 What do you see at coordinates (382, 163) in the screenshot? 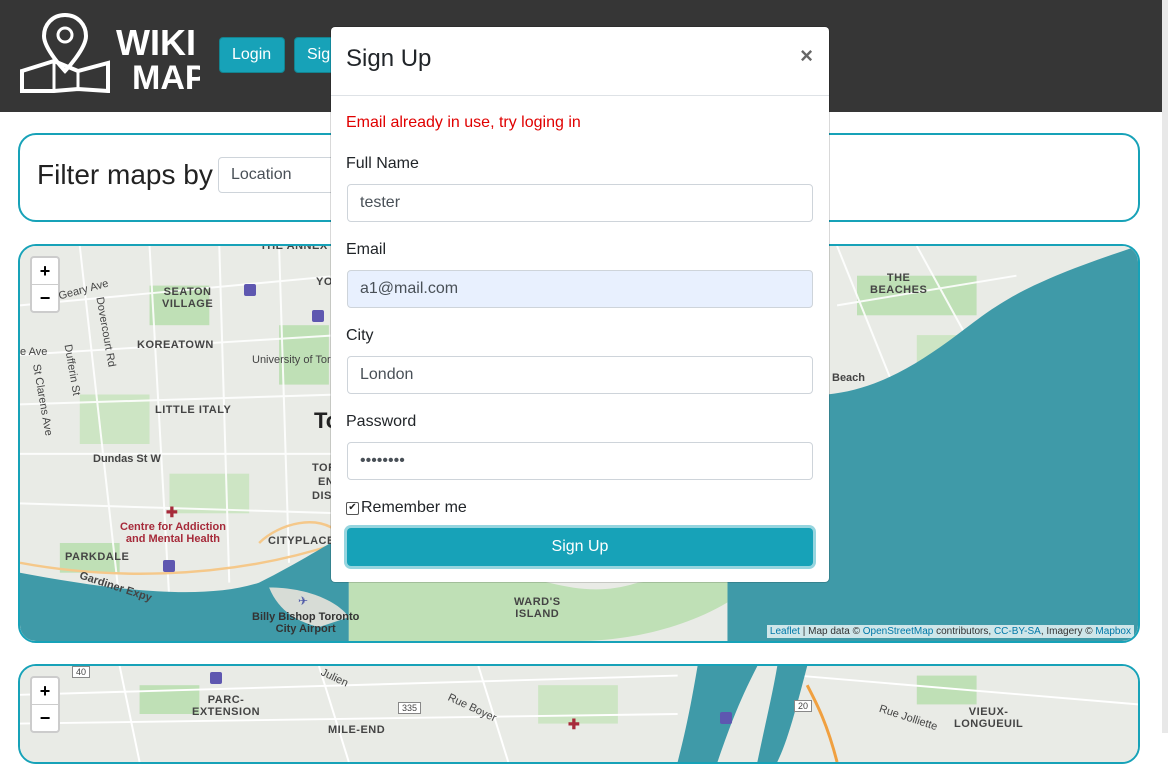
I see `full-name-label: Full Name` at bounding box center [382, 163].